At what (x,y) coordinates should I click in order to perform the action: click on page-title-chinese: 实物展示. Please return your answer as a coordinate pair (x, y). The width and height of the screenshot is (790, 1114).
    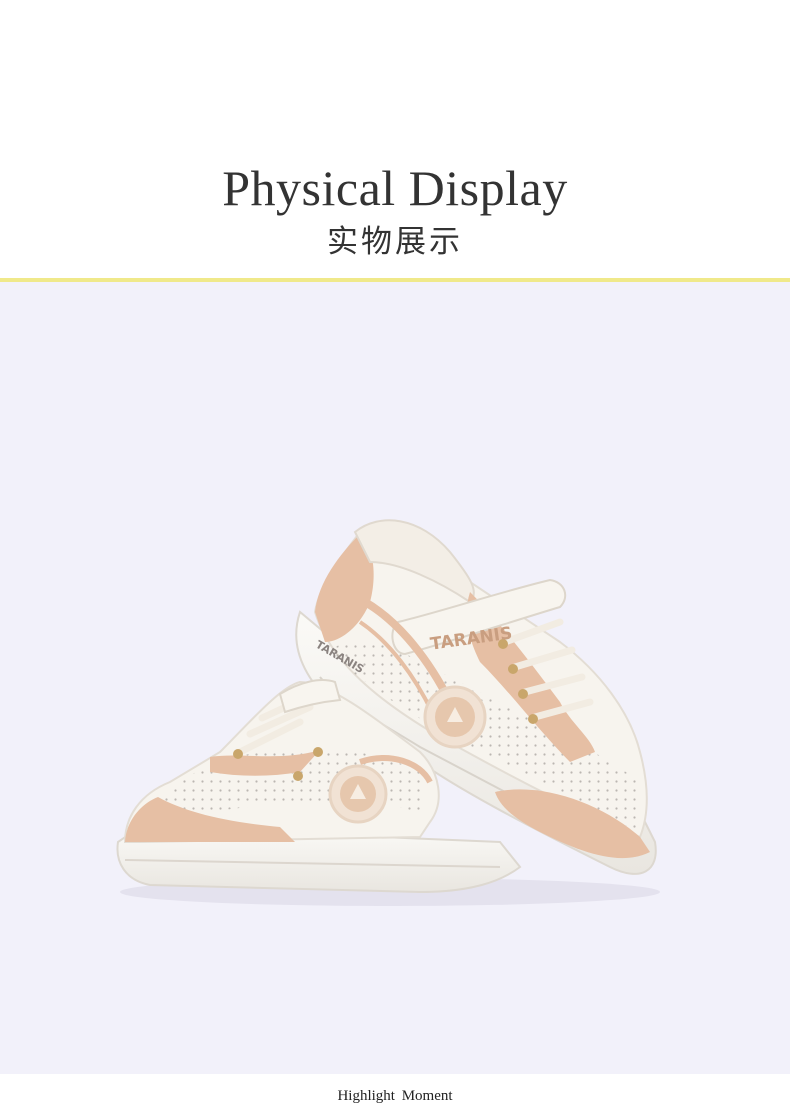
    Looking at the image, I should click on (395, 242).